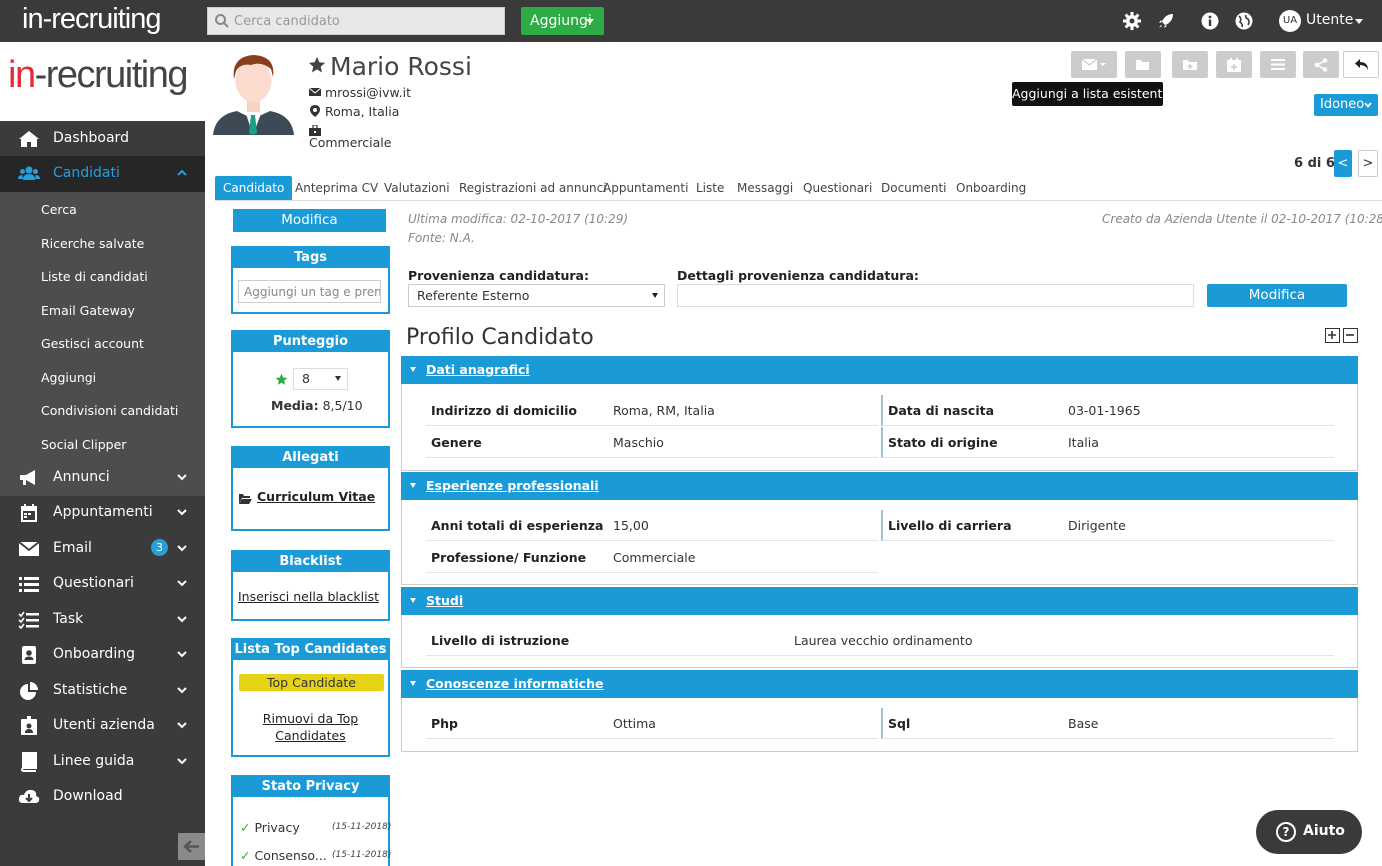  What do you see at coordinates (1210, 21) in the screenshot?
I see `info-icon` at bounding box center [1210, 21].